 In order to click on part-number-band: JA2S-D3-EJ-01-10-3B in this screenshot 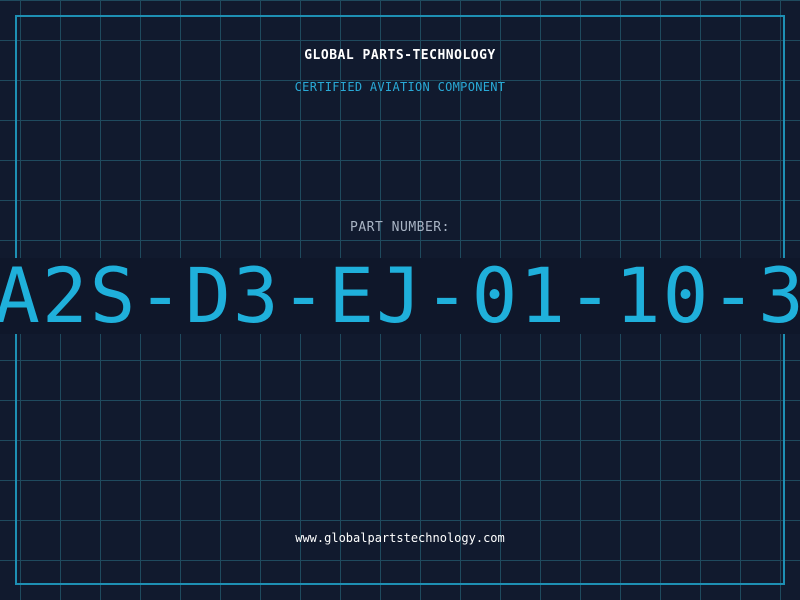, I will do `click(400, 296)`.